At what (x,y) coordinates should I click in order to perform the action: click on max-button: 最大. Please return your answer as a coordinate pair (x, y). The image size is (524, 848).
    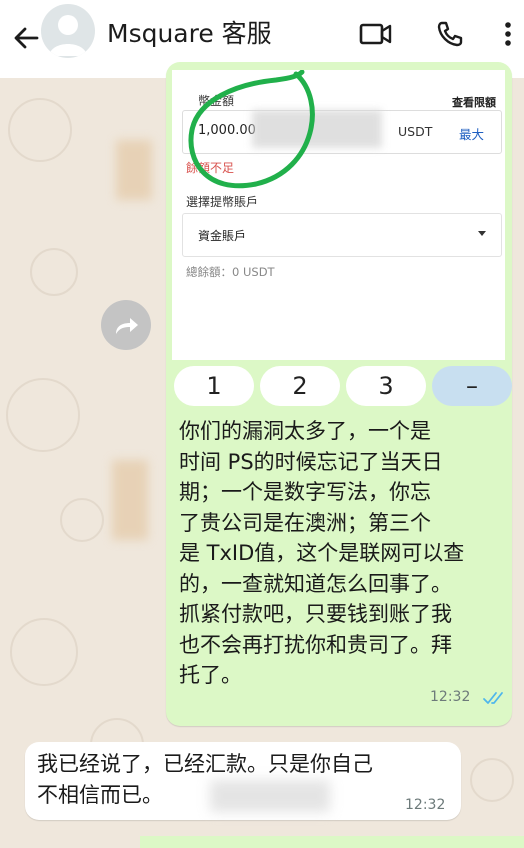
    Looking at the image, I should click on (472, 134).